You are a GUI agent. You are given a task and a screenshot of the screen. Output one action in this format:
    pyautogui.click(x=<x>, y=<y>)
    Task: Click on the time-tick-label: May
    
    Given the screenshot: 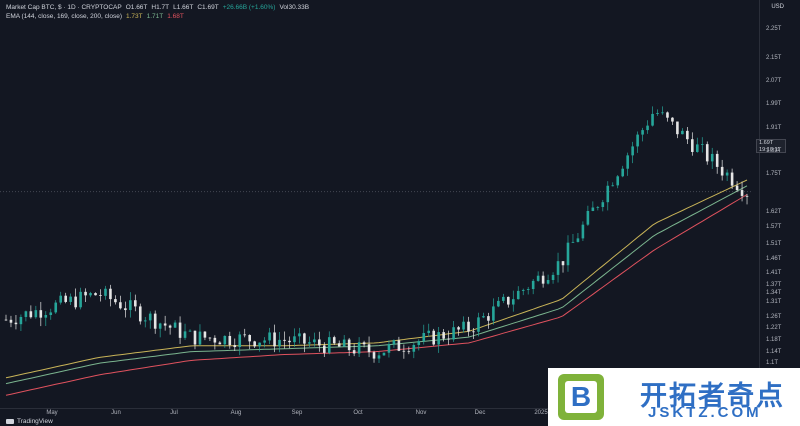 What is the action you would take?
    pyautogui.click(x=52, y=413)
    